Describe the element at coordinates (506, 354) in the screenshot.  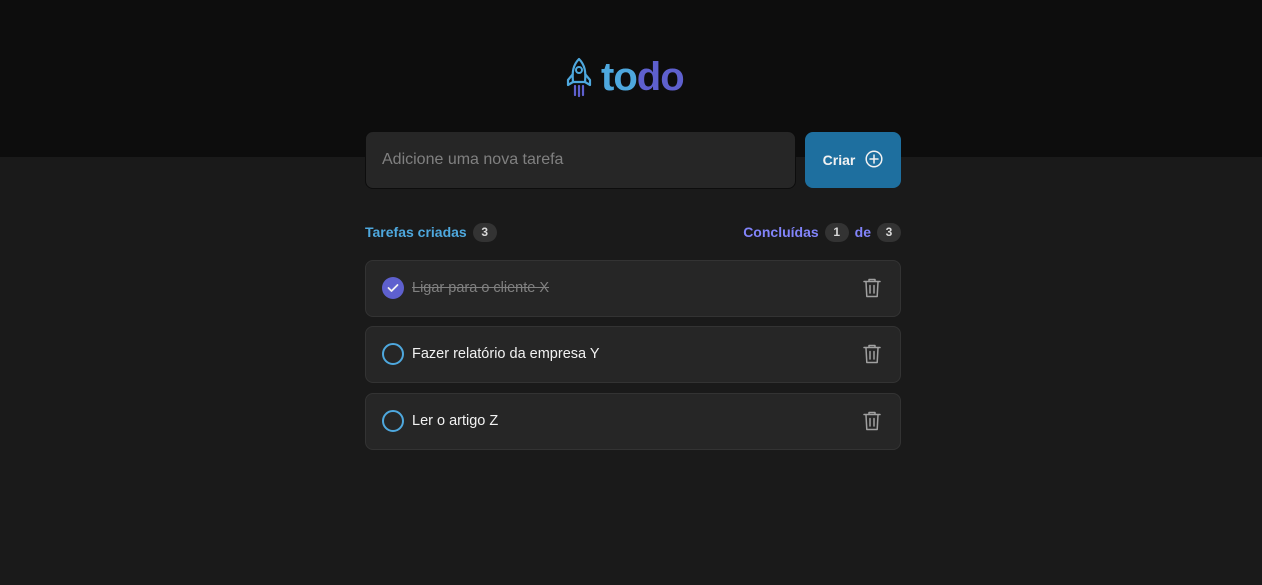
I see `task-text: Fazer relatório da empresa Y` at that location.